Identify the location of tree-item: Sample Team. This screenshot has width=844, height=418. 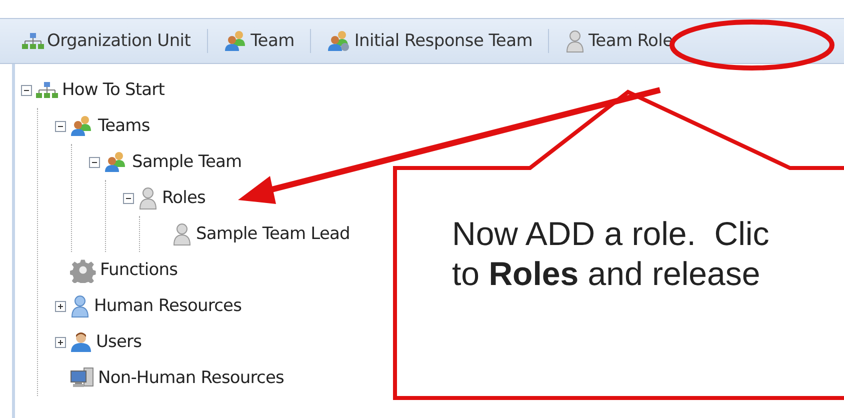
(187, 162).